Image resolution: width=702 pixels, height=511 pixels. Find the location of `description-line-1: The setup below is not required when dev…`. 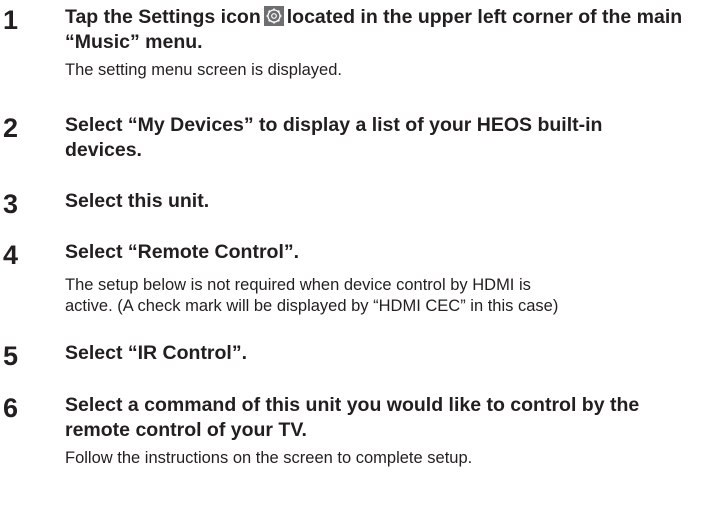

description-line-1: The setup below is not required when dev… is located at coordinates (298, 285).